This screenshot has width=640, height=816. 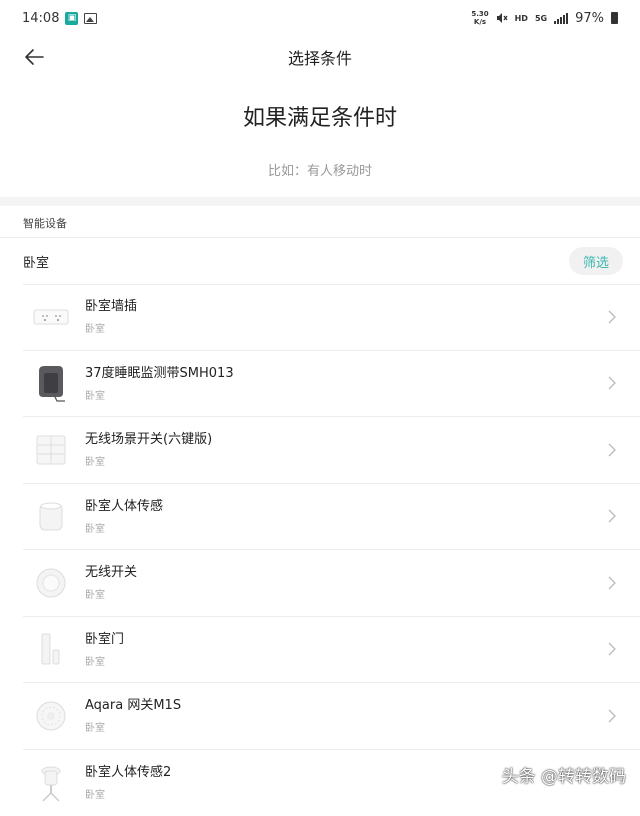 I want to click on room-label: 卧室, so click(x=36, y=261).